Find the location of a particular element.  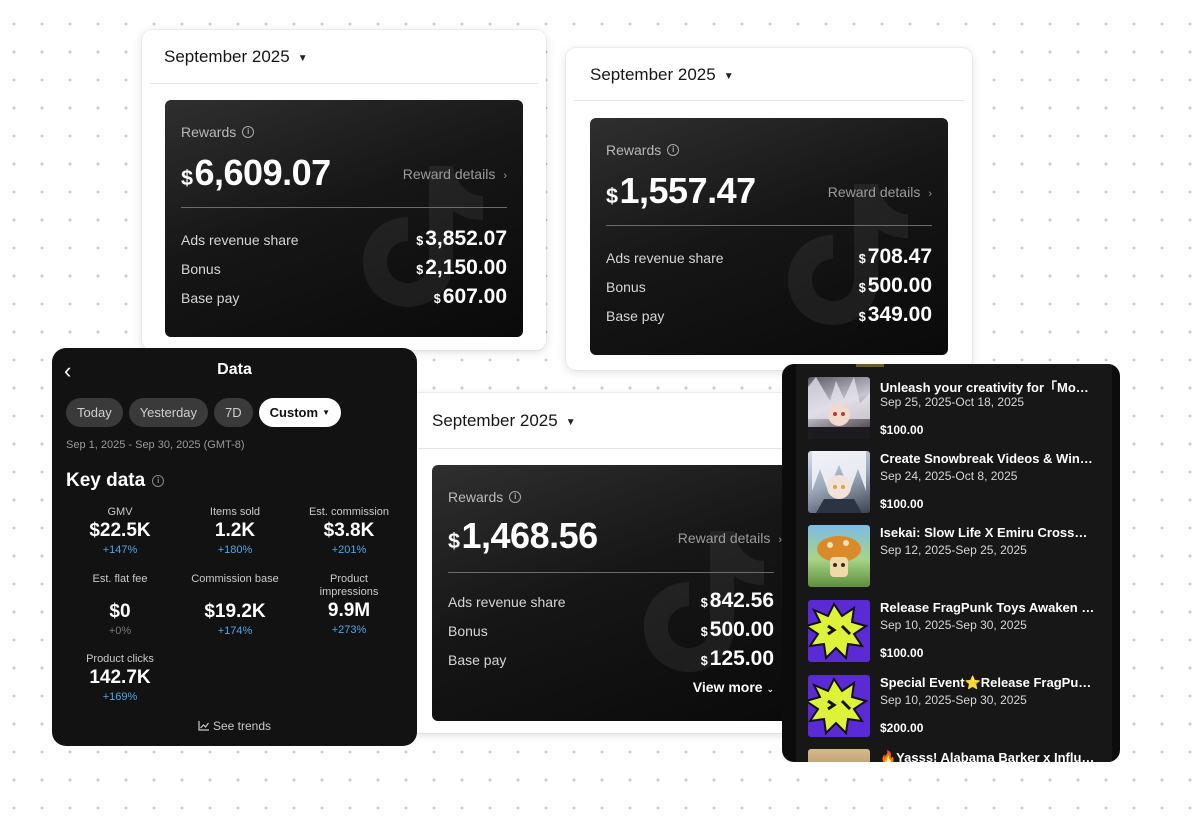

metric-est-flat-fee: Est. flat fee $0 +0% is located at coordinates (120, 605).